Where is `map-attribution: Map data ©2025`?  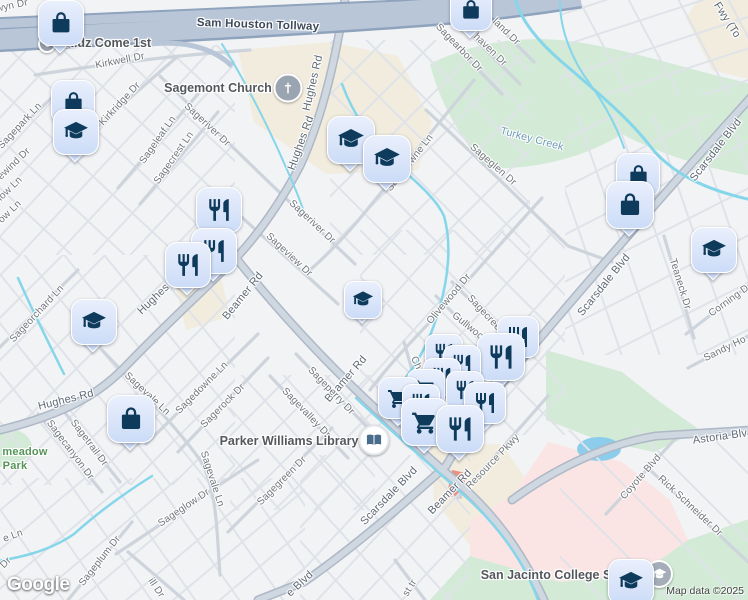
map-attribution: Map data ©2025 is located at coordinates (705, 591).